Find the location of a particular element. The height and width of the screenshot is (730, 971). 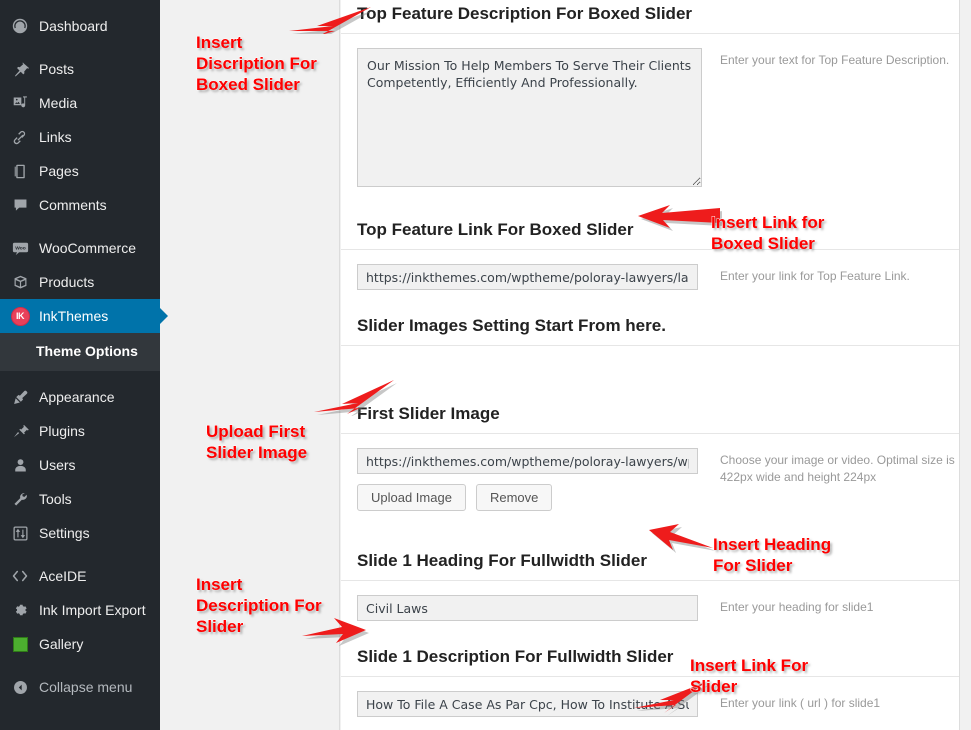

sidebar-item-label: Users is located at coordinates (57, 465).